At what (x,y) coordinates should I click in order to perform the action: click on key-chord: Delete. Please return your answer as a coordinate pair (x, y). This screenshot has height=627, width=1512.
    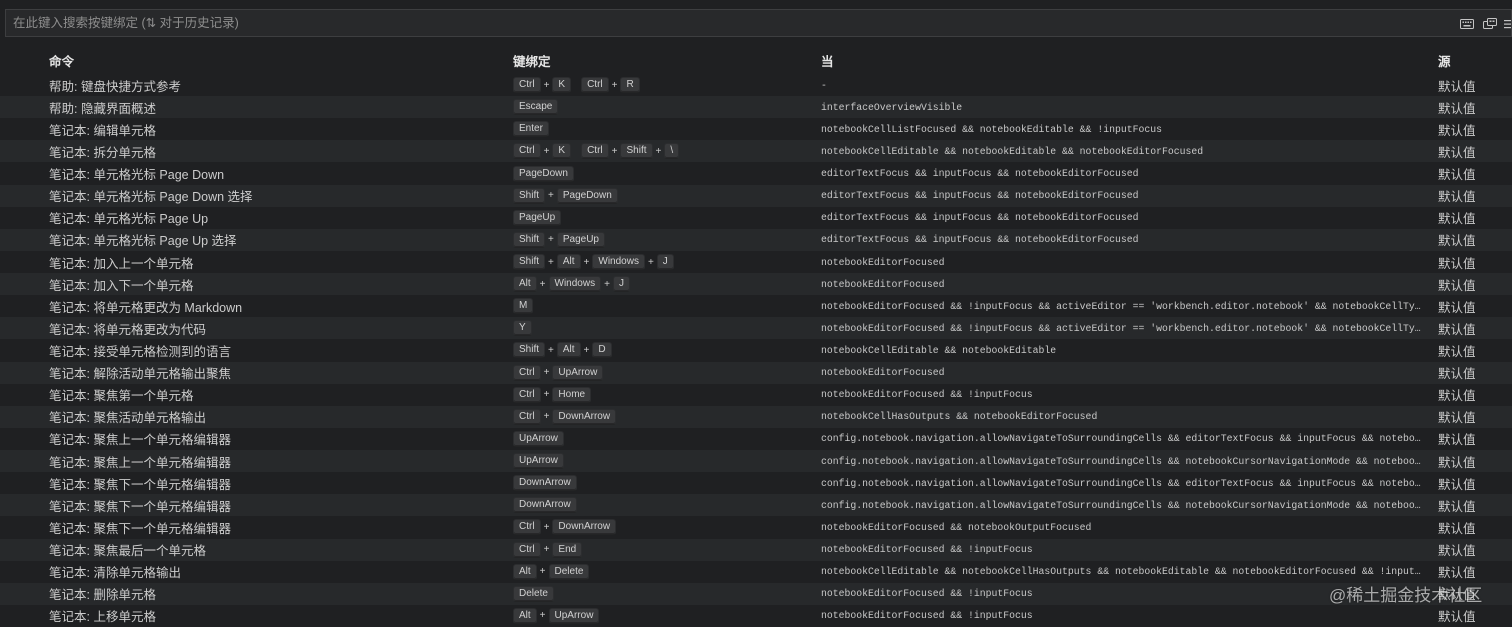
    Looking at the image, I should click on (533, 593).